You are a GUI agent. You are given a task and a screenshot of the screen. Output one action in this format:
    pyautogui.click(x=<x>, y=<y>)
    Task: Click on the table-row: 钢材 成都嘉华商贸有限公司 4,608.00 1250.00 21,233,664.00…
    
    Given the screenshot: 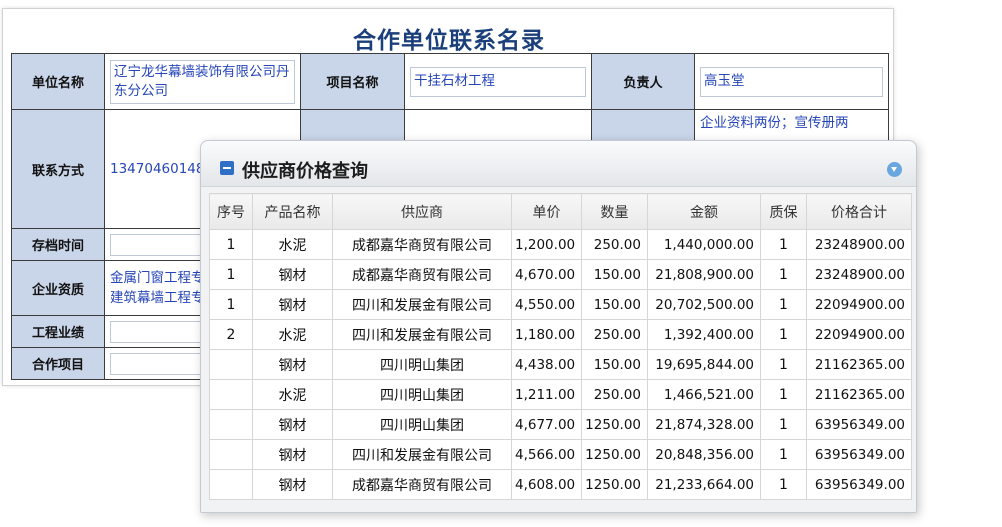 What is the action you would take?
    pyautogui.click(x=560, y=484)
    